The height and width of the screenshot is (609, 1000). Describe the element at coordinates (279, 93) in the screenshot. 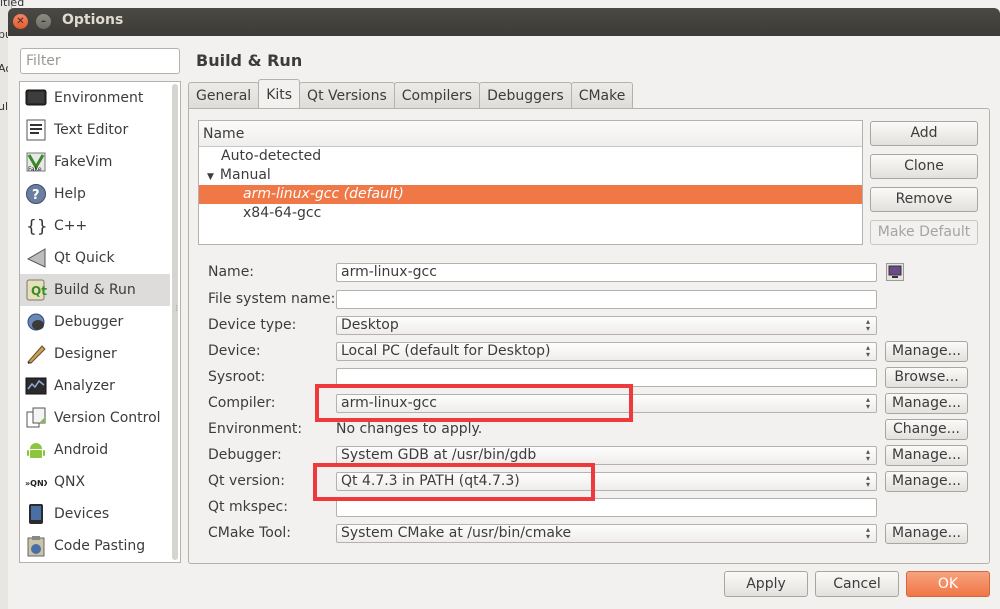

I see `tab-kits: Kits` at that location.